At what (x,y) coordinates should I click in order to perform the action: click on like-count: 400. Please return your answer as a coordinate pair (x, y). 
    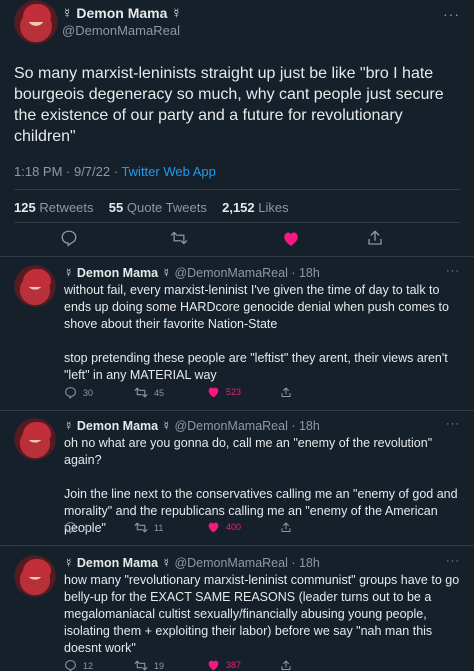
    Looking at the image, I should click on (234, 527).